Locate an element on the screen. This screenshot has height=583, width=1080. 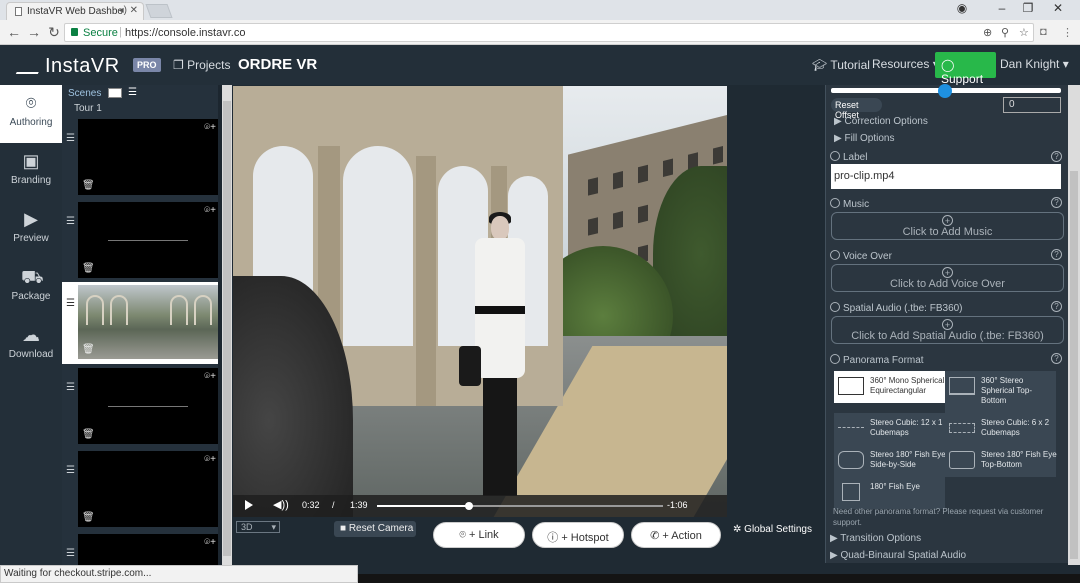
url-text: https://console.instavr.co is located at coordinates (185, 33).